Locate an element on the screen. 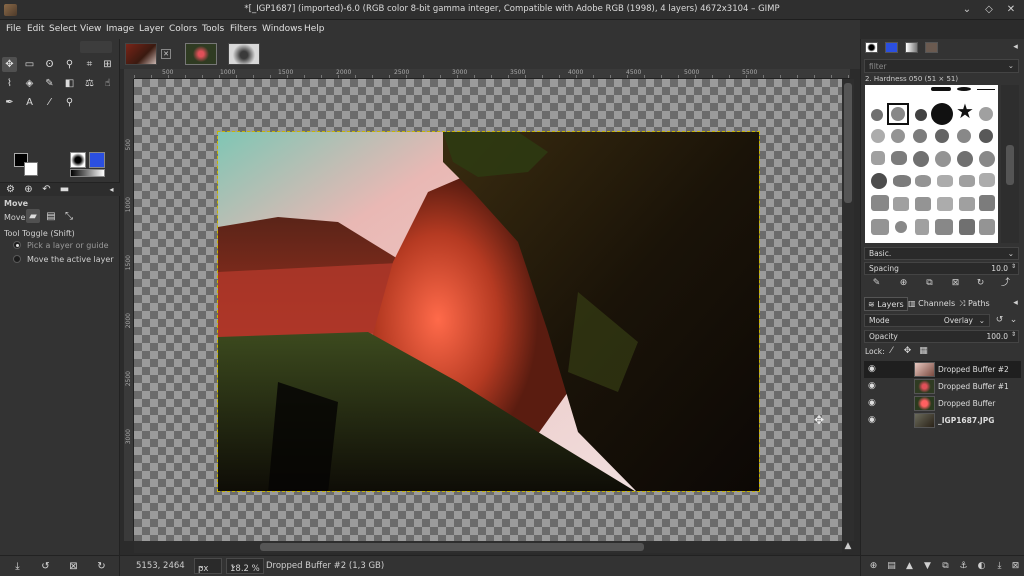 The image size is (1024, 576). clone-icon: ⚖ is located at coordinates (89, 83).